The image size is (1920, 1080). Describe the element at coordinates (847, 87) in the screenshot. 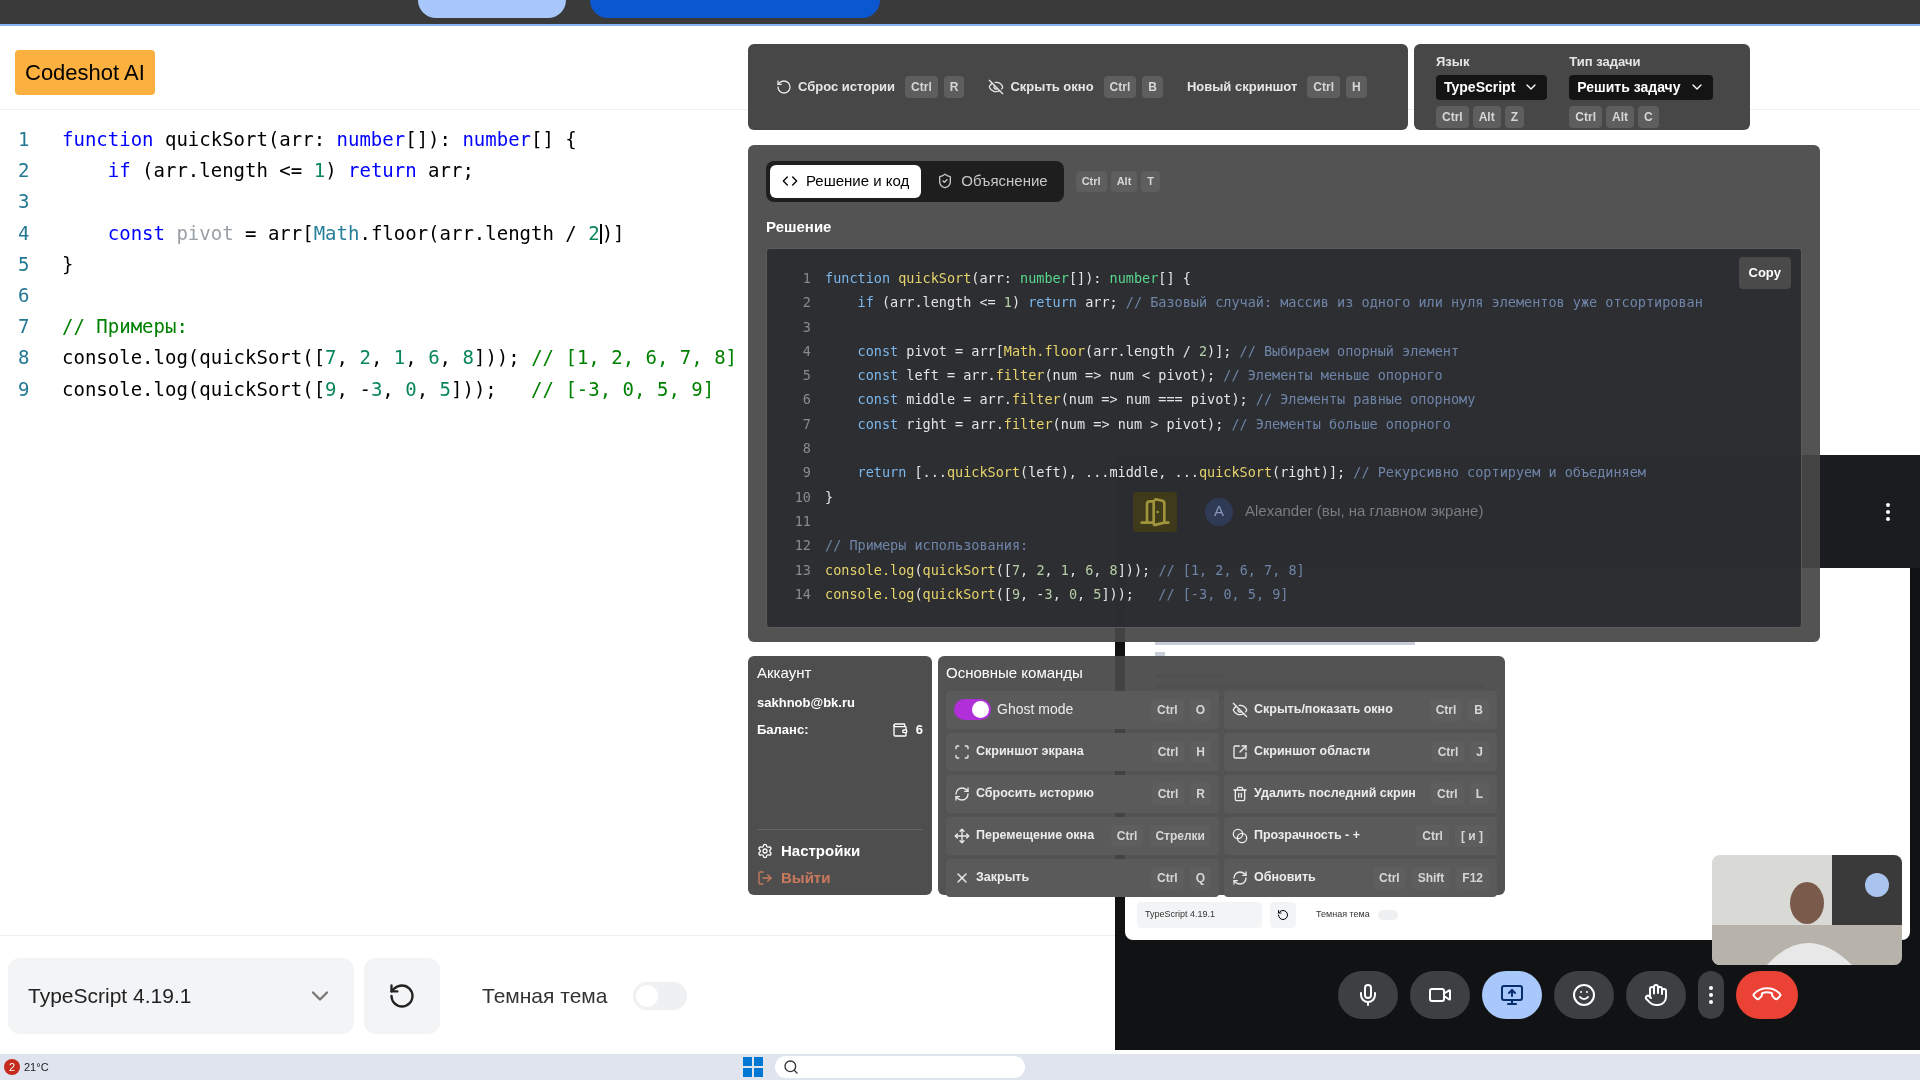

I see `toolbar-action: Сброс истории` at that location.